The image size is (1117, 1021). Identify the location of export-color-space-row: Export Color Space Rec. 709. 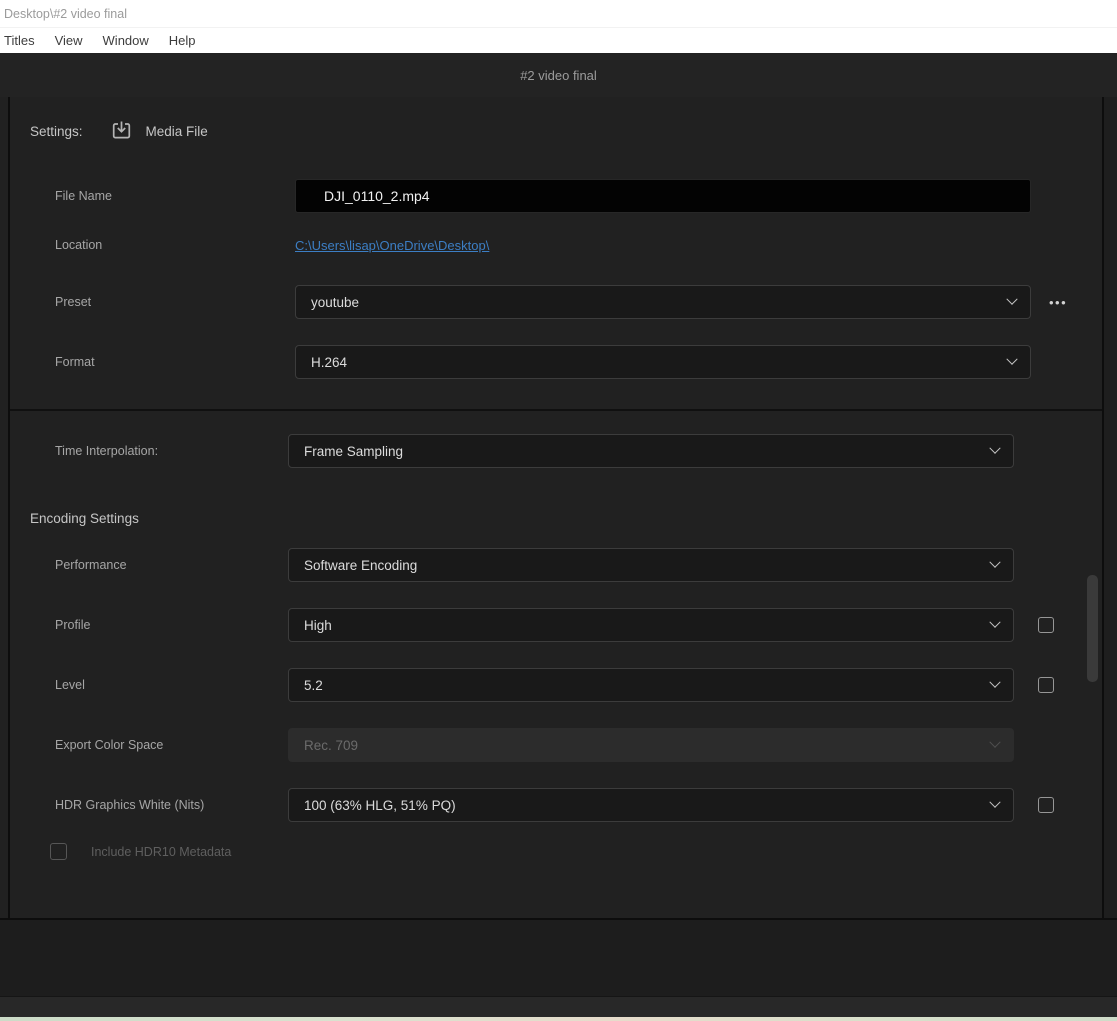
(558, 745).